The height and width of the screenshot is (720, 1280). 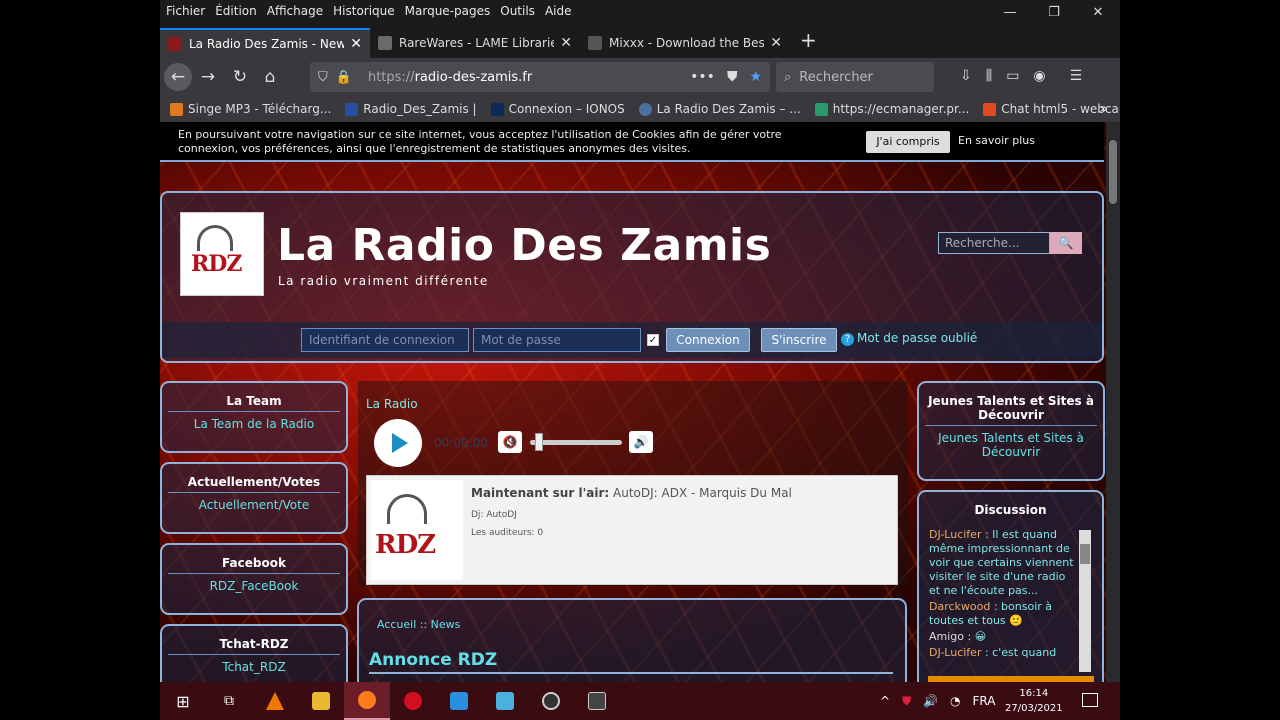 I want to click on menu-aide: Aide, so click(x=558, y=11).